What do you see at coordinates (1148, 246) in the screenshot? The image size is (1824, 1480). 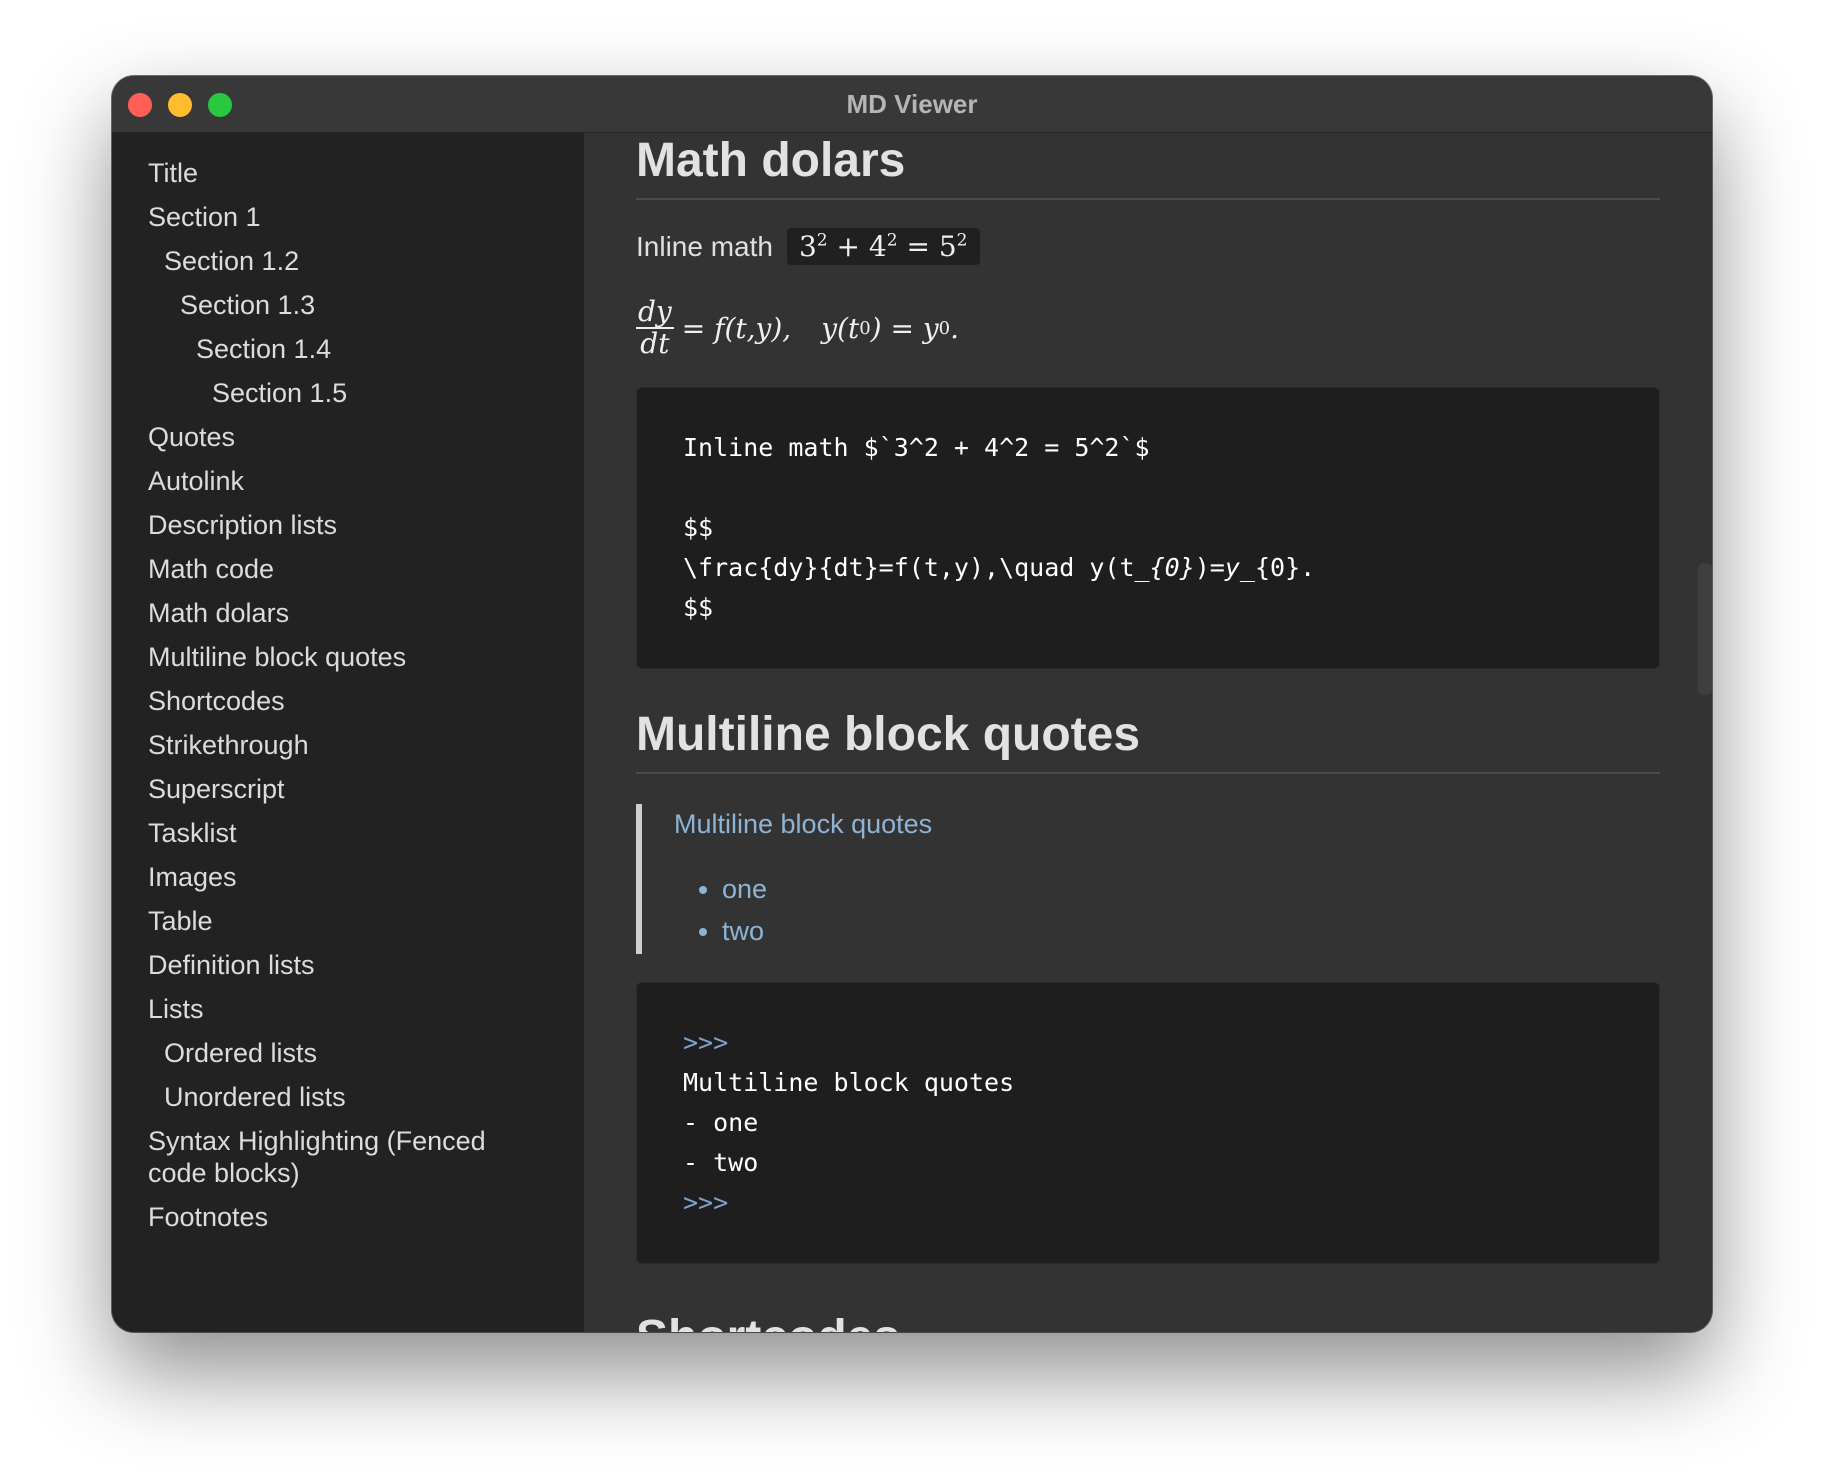 I see `inline-math-paragraph: Inline math 32 + 42 = 52` at bounding box center [1148, 246].